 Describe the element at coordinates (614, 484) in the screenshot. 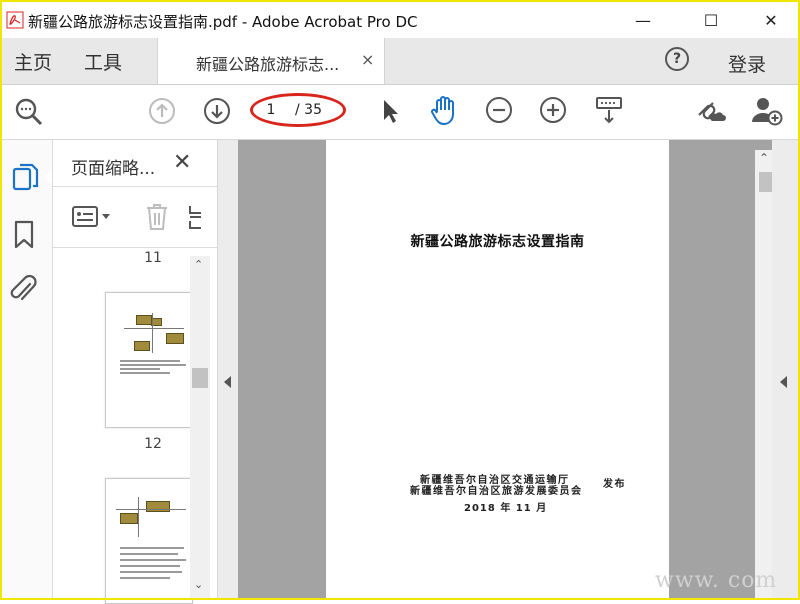

I see `publish-word: 发布` at that location.